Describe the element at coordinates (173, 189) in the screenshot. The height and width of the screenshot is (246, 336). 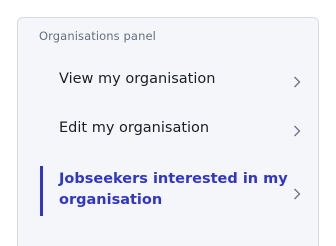
I see `nav-item-label: Jobseekers interested in my organisation` at that location.